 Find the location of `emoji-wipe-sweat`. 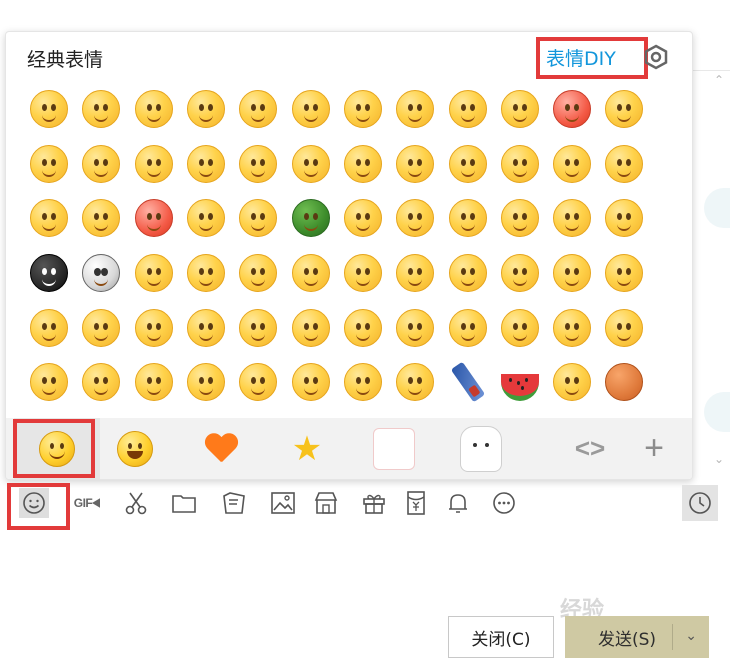

emoji-wipe-sweat is located at coordinates (206, 218).